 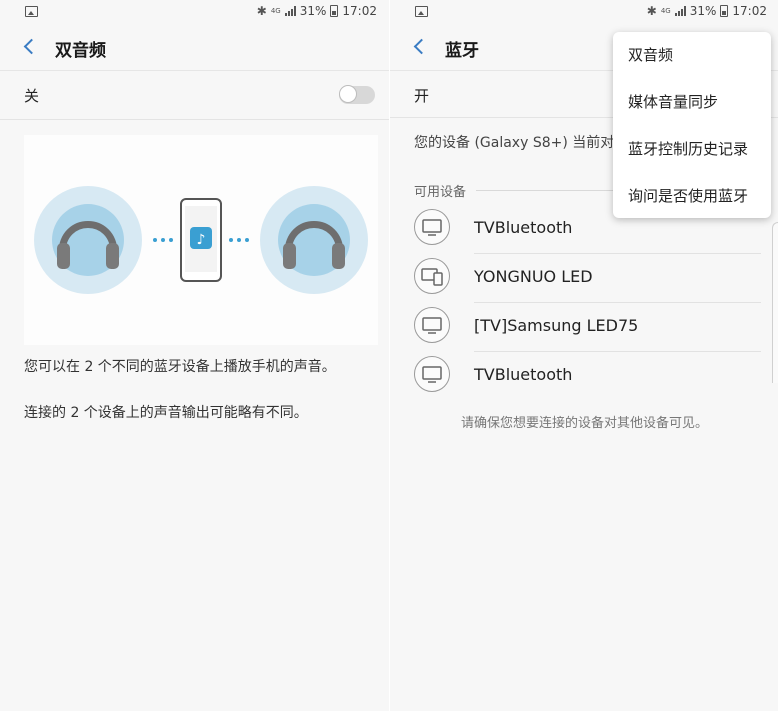 I want to click on app-bar: 双音频, so click(x=194, y=47).